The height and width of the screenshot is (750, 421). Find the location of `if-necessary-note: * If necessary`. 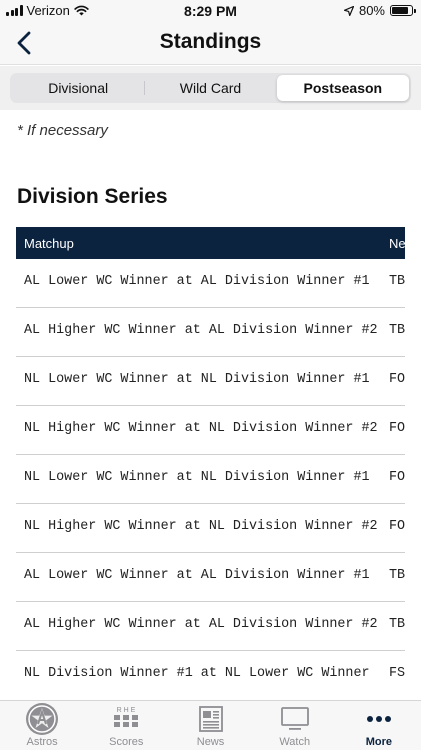

if-necessary-note: * If necessary is located at coordinates (62, 130).